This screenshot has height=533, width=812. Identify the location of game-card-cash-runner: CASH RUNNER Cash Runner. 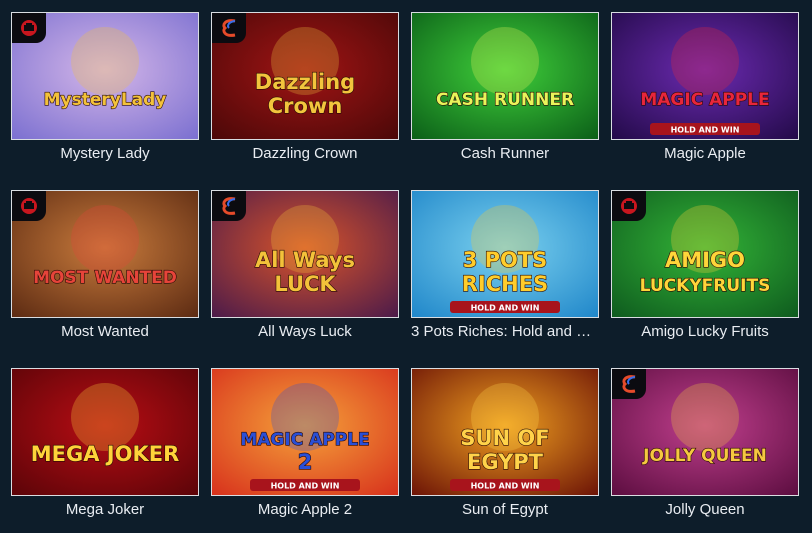
(505, 87).